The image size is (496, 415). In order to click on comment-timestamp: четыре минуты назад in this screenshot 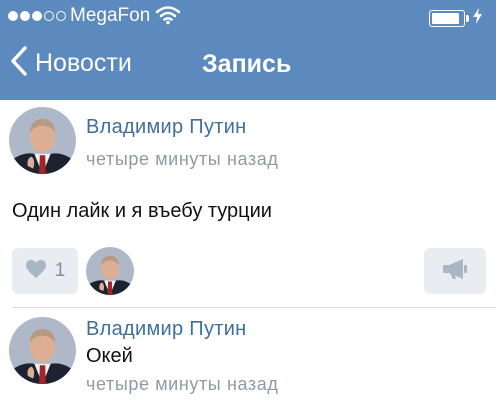, I will do `click(182, 384)`.